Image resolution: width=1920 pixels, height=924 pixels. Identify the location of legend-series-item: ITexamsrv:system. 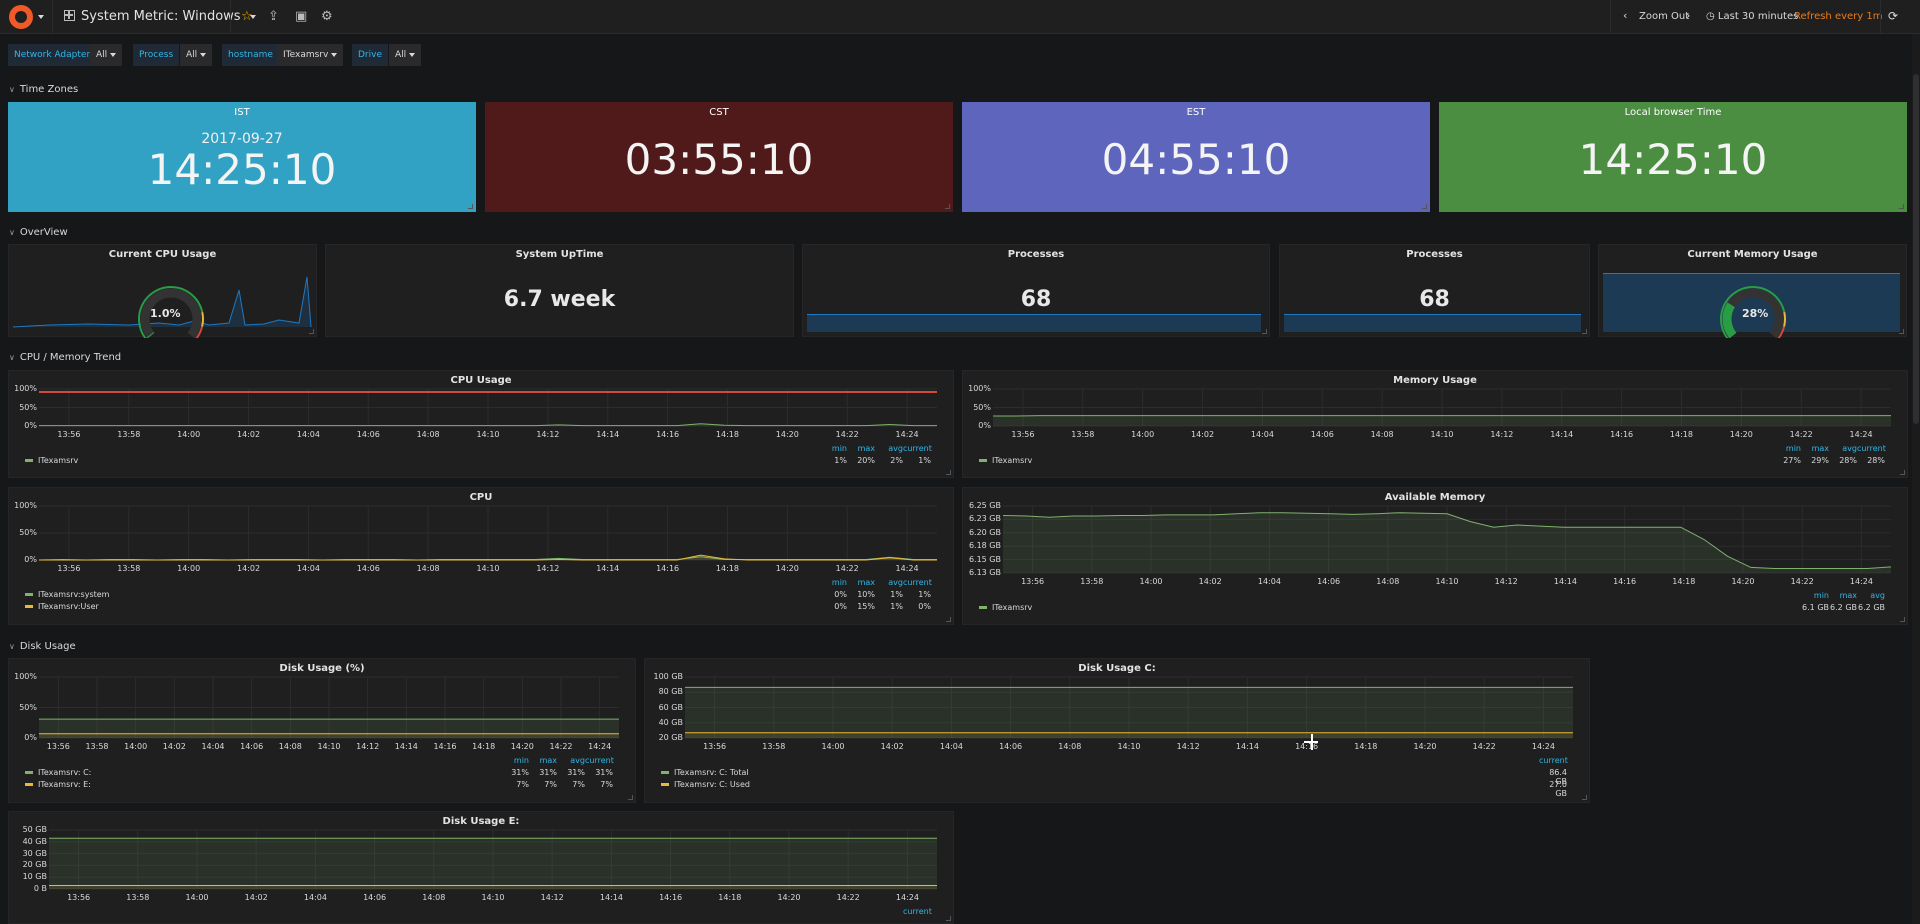
(67, 594).